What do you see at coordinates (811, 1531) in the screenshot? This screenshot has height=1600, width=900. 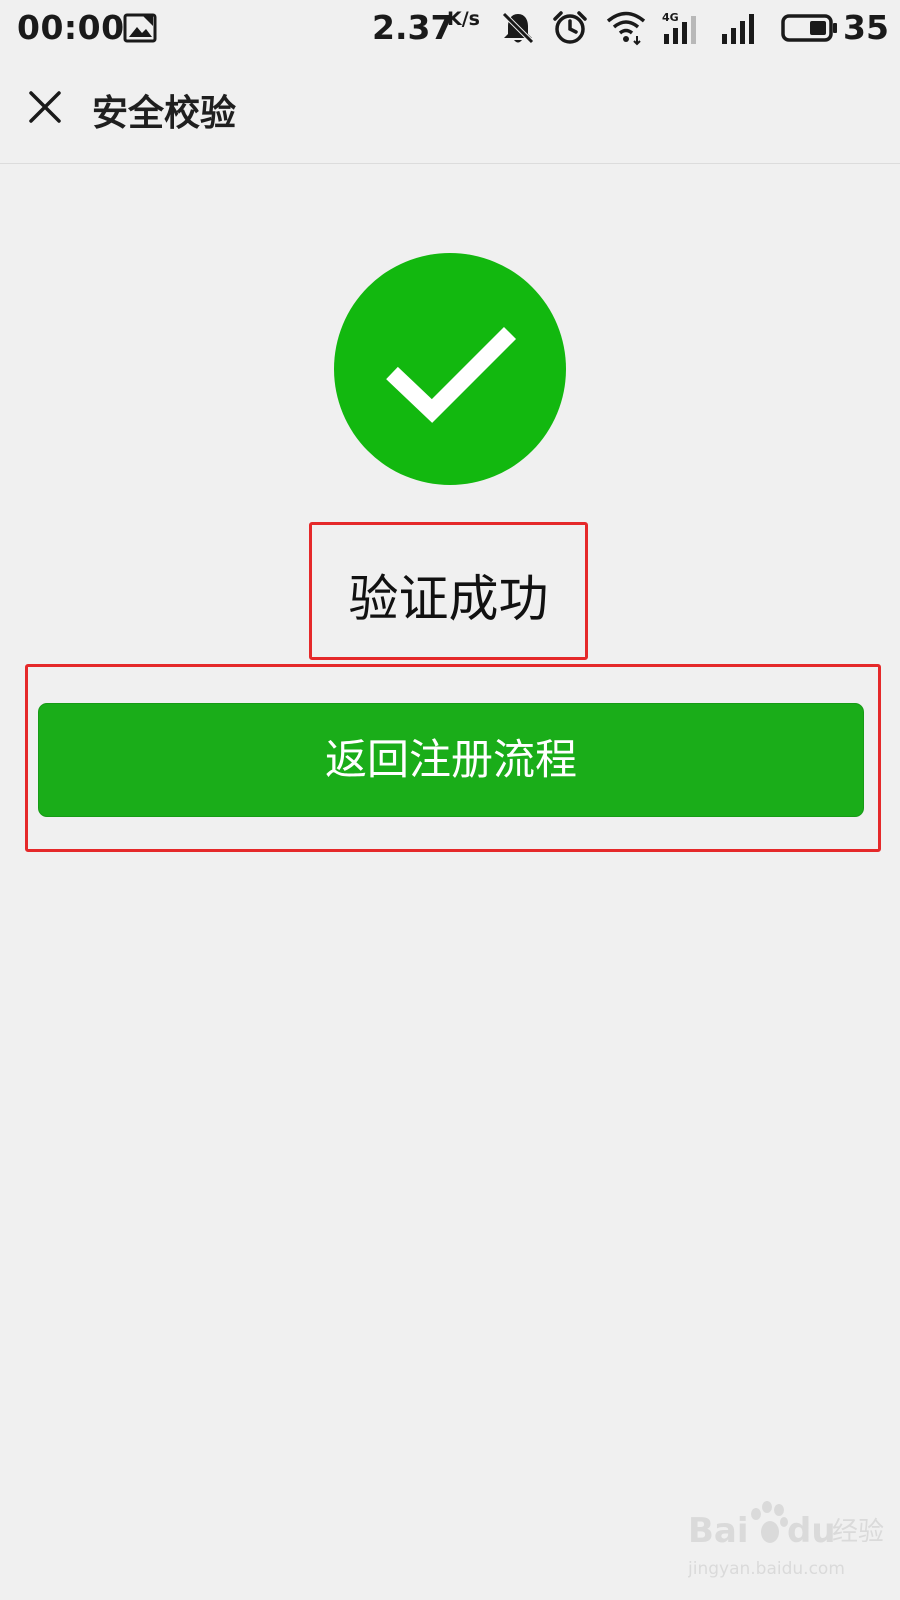 I see `watermark-brand-suffix: du` at bounding box center [811, 1531].